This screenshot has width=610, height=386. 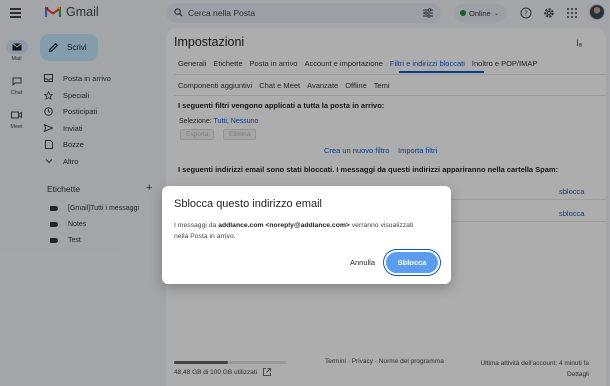 I want to click on cancel-button: Annulla, so click(x=362, y=262).